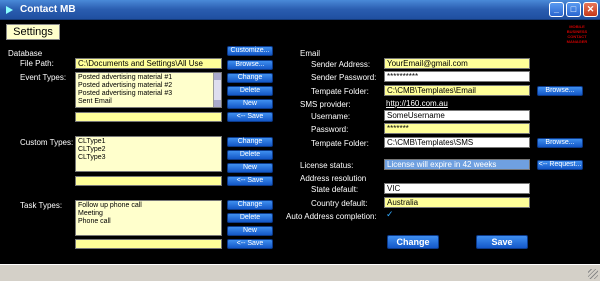  Describe the element at coordinates (48, 9) in the screenshot. I see `window-title: Contact MB` at that location.